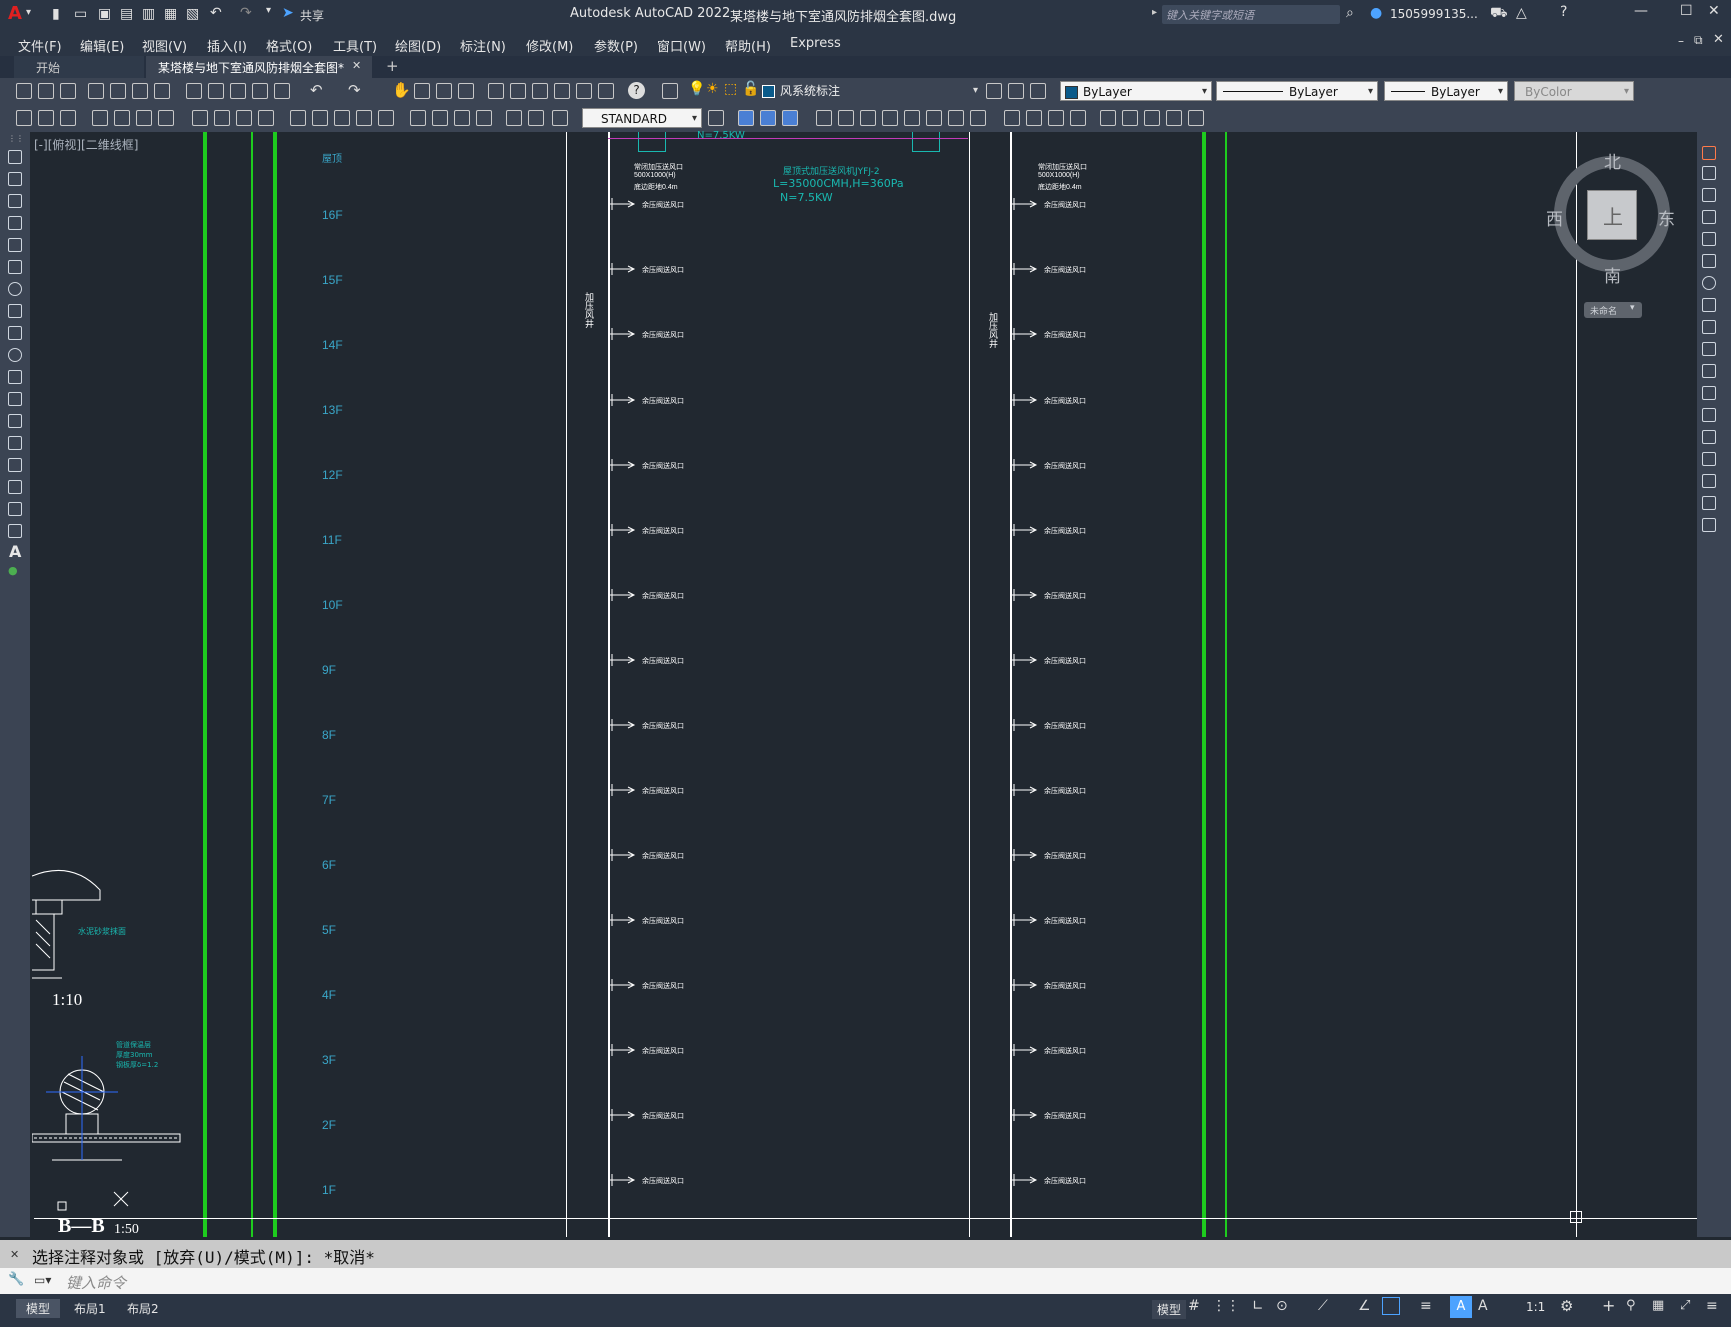 This screenshot has height=1327, width=1731. What do you see at coordinates (1574, 91) in the screenshot?
I see `plotstyle-dropdown: ByColor ▾` at bounding box center [1574, 91].